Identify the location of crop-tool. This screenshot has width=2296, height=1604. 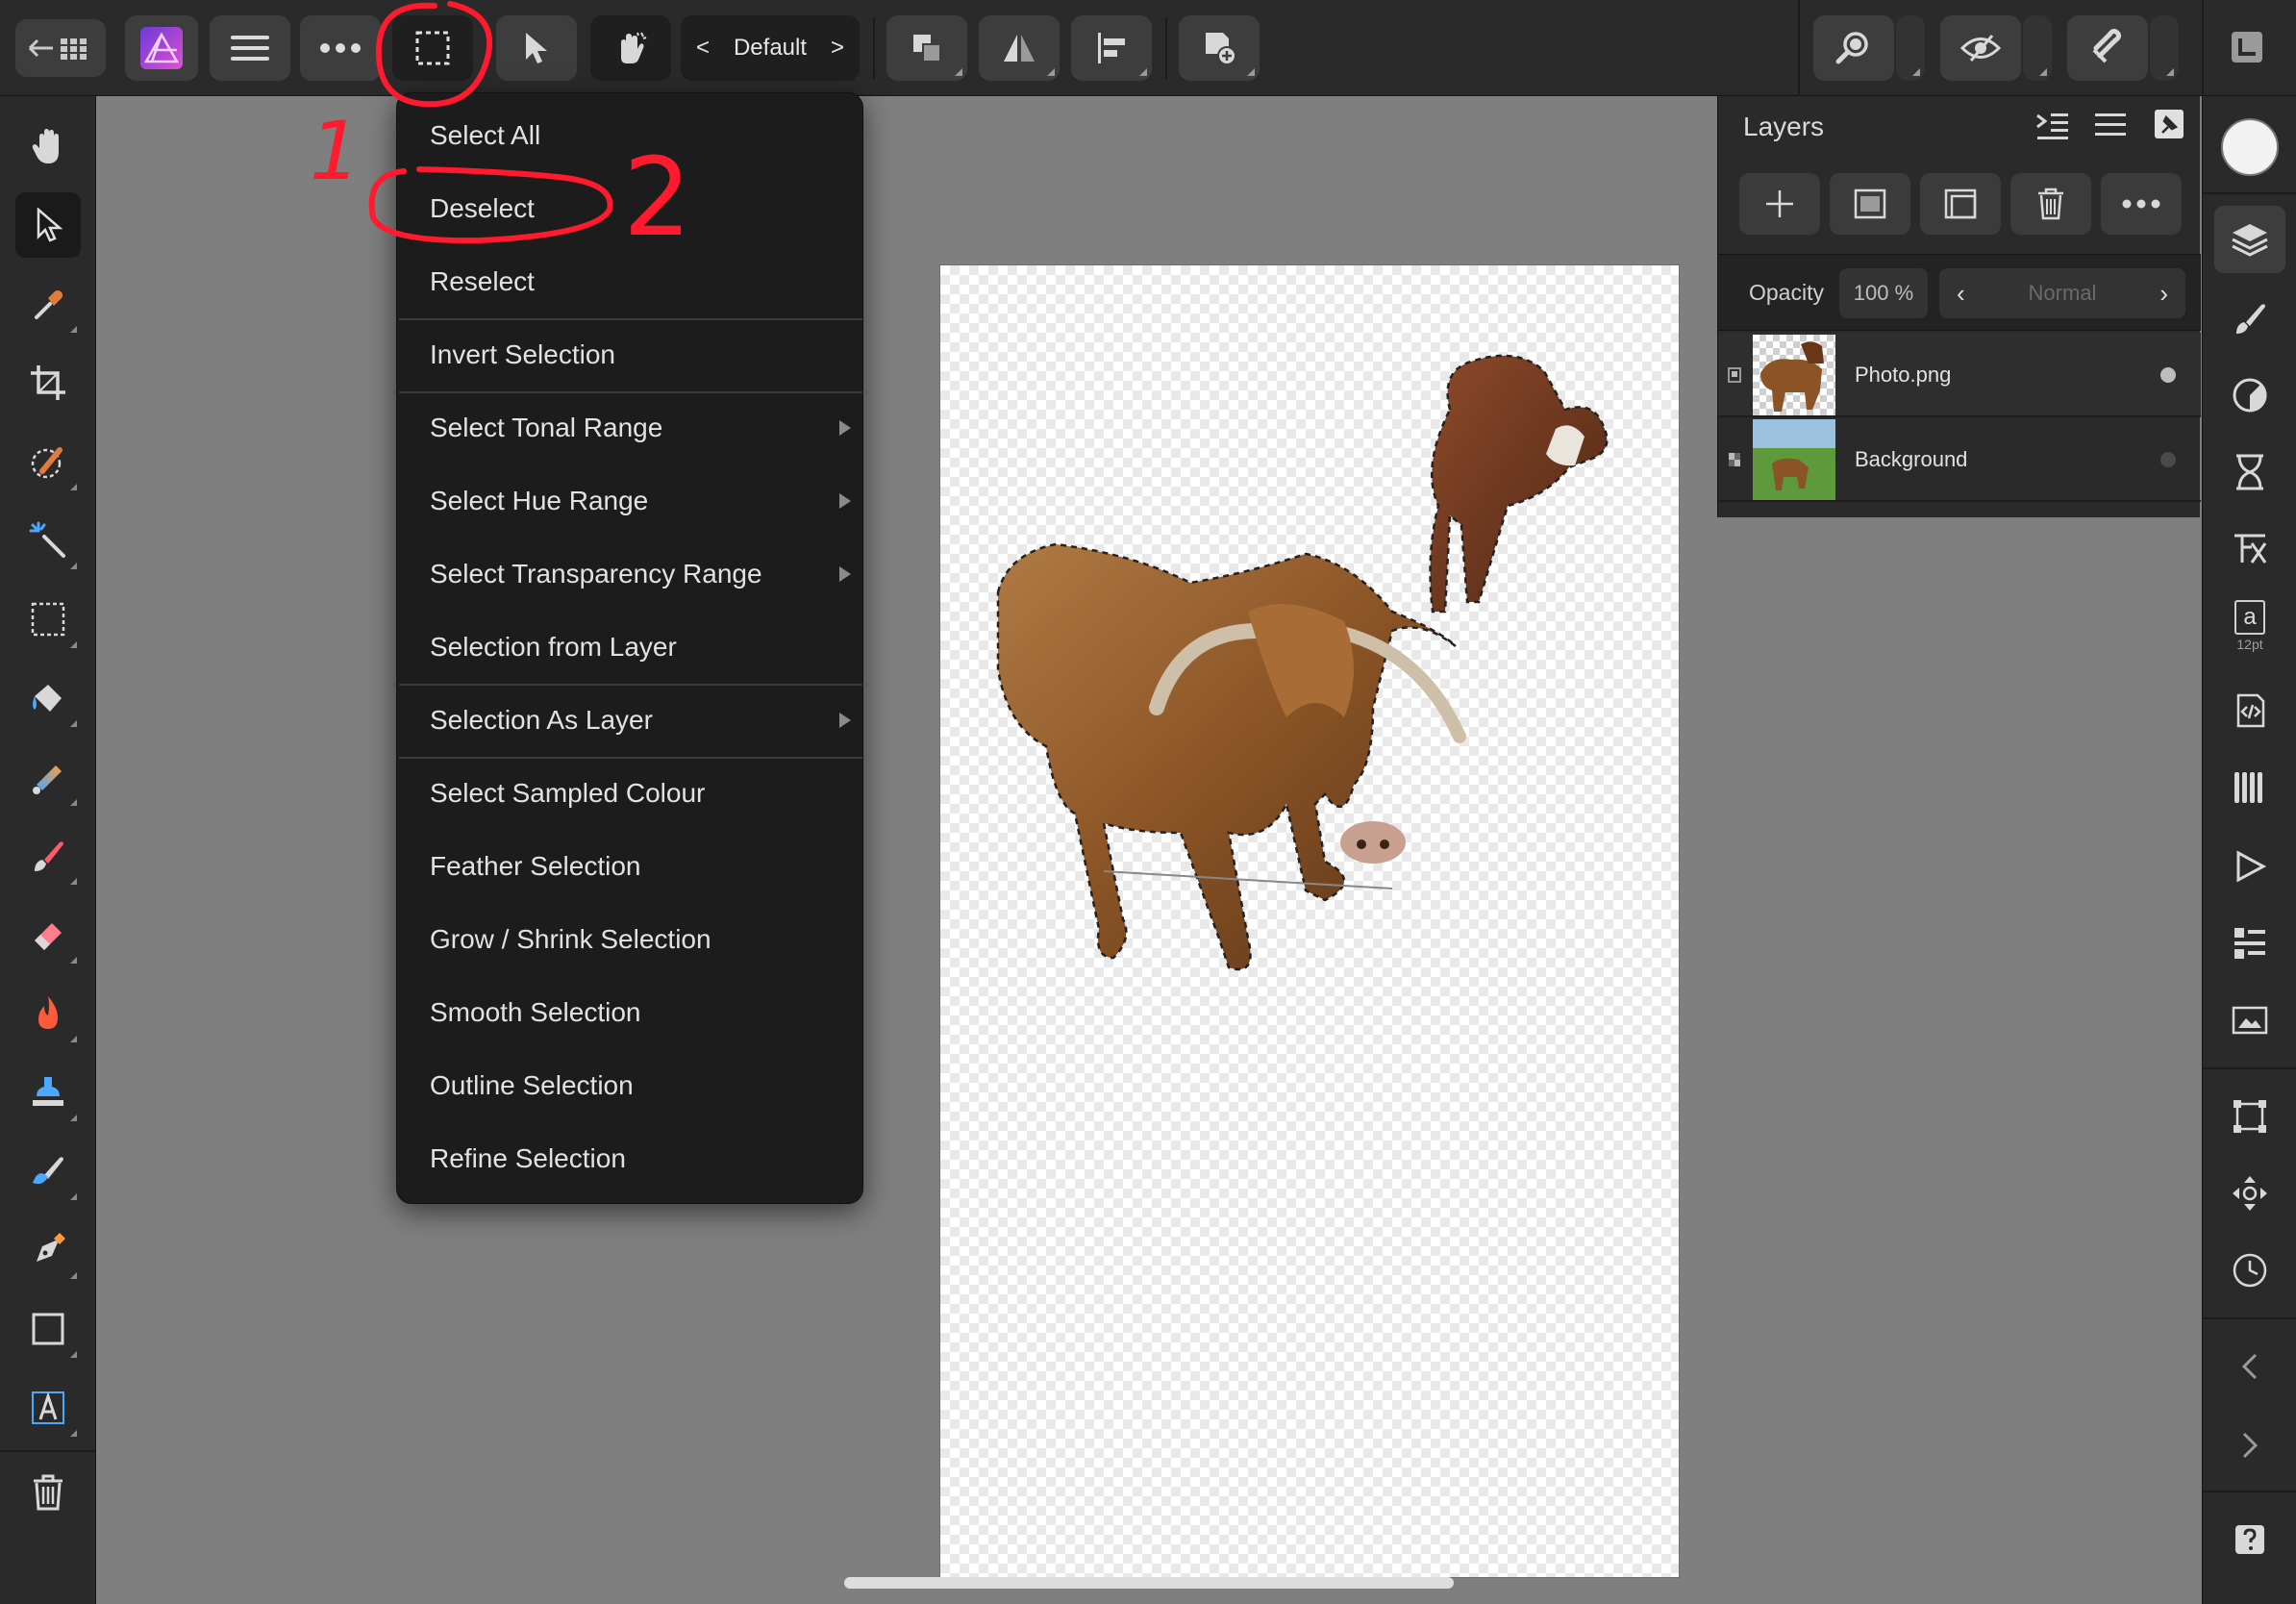
(48, 382).